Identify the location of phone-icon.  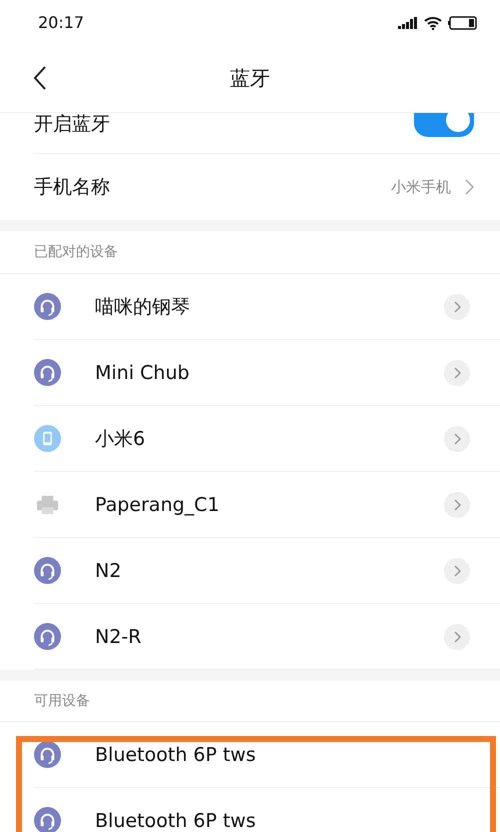
(47, 438).